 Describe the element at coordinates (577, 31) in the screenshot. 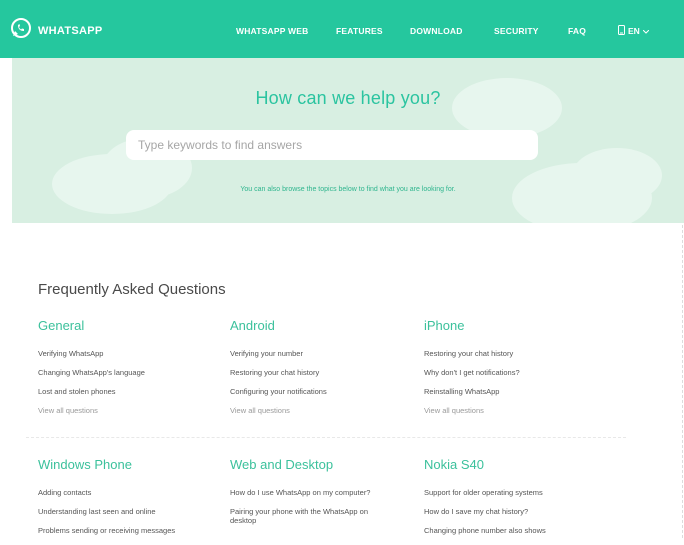

I see `nav-item-faq: FAQ` at that location.